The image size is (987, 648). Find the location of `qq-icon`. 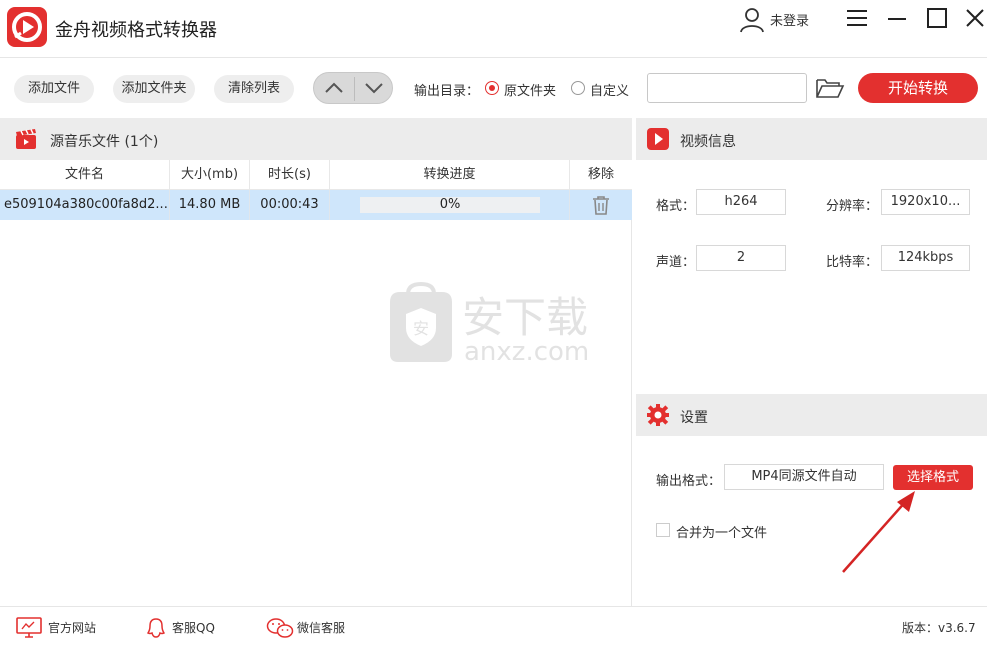

qq-icon is located at coordinates (156, 628).